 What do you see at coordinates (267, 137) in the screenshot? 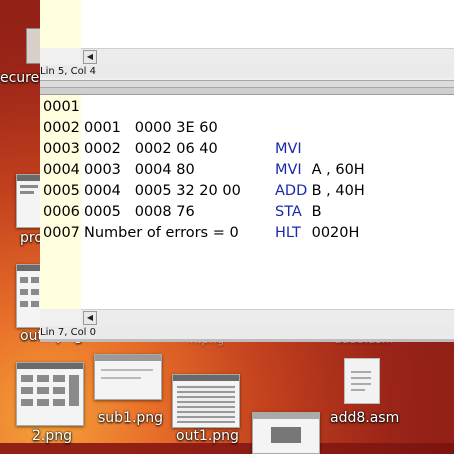
I see `listing-line: 0001 0000 3E 60 MVI A , 60H` at bounding box center [267, 137].